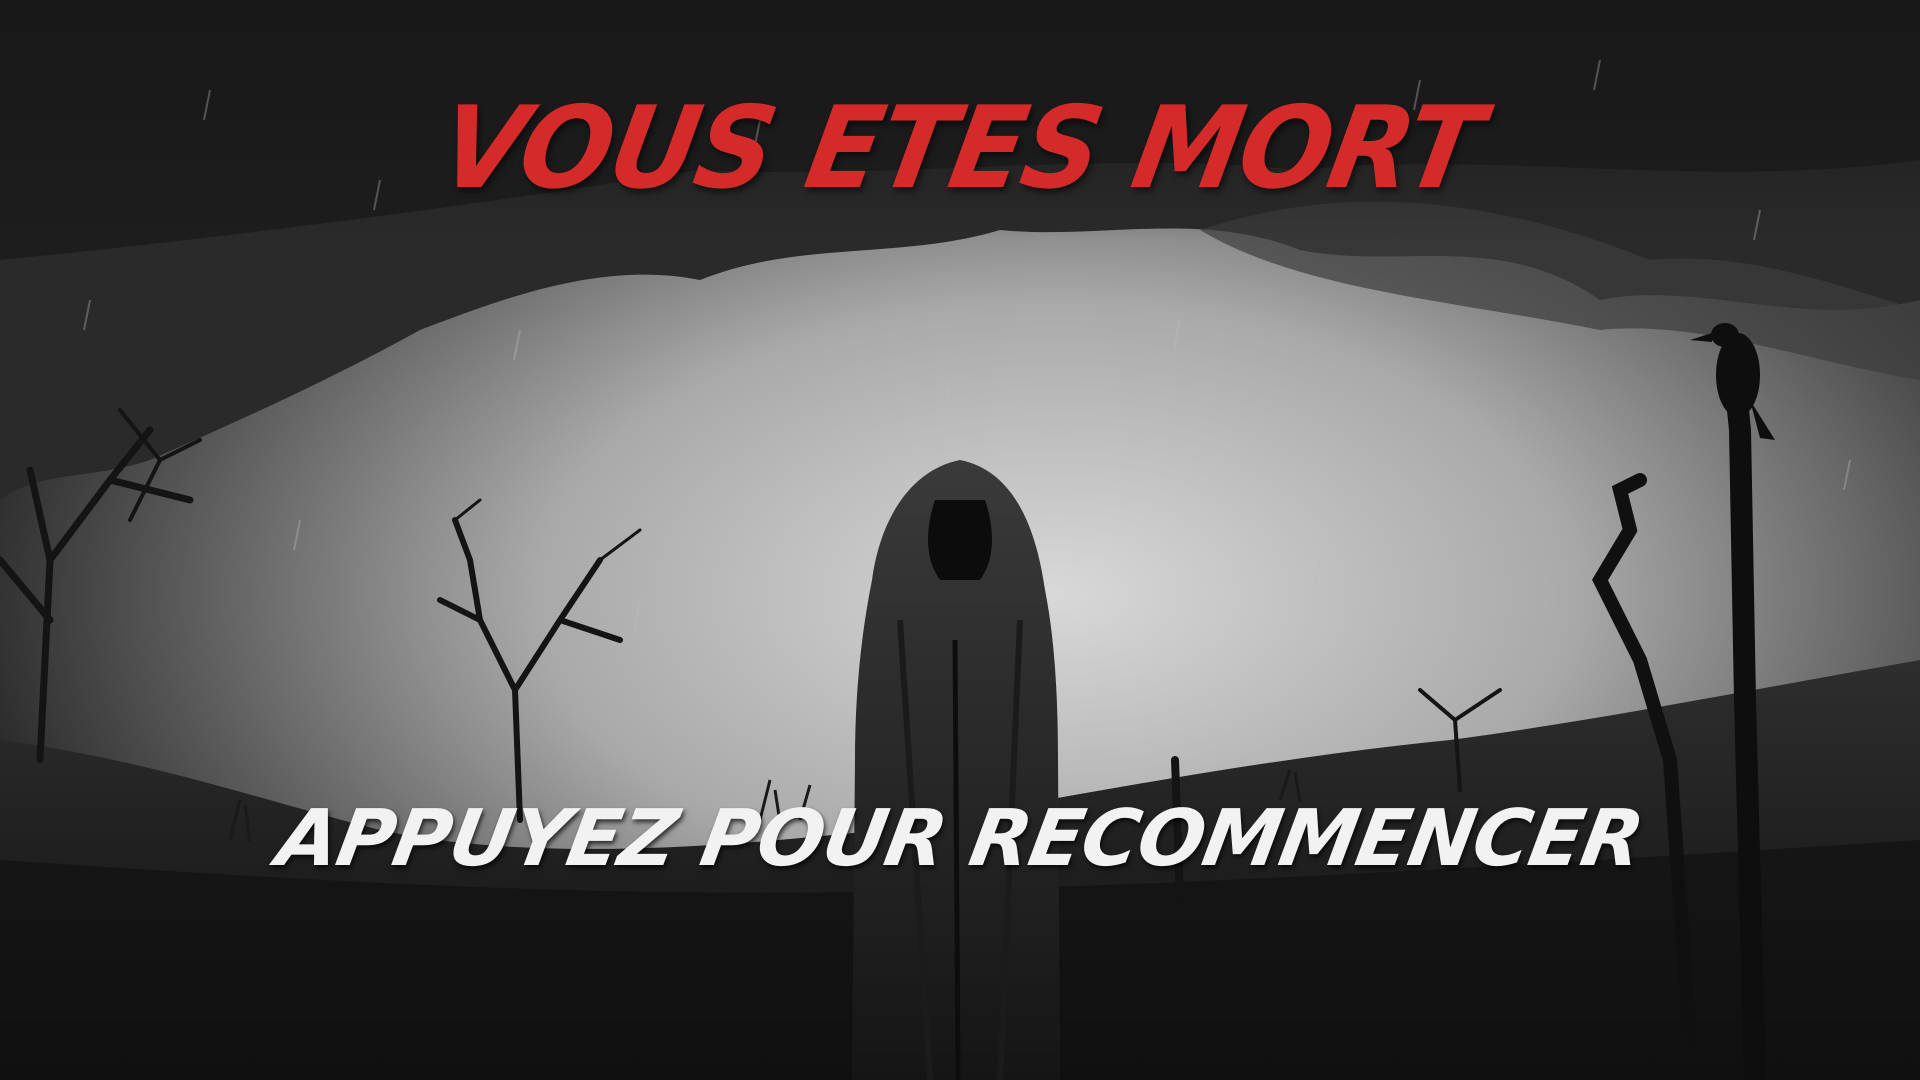  What do you see at coordinates (956, 770) in the screenshot?
I see `hooded-reaper` at bounding box center [956, 770].